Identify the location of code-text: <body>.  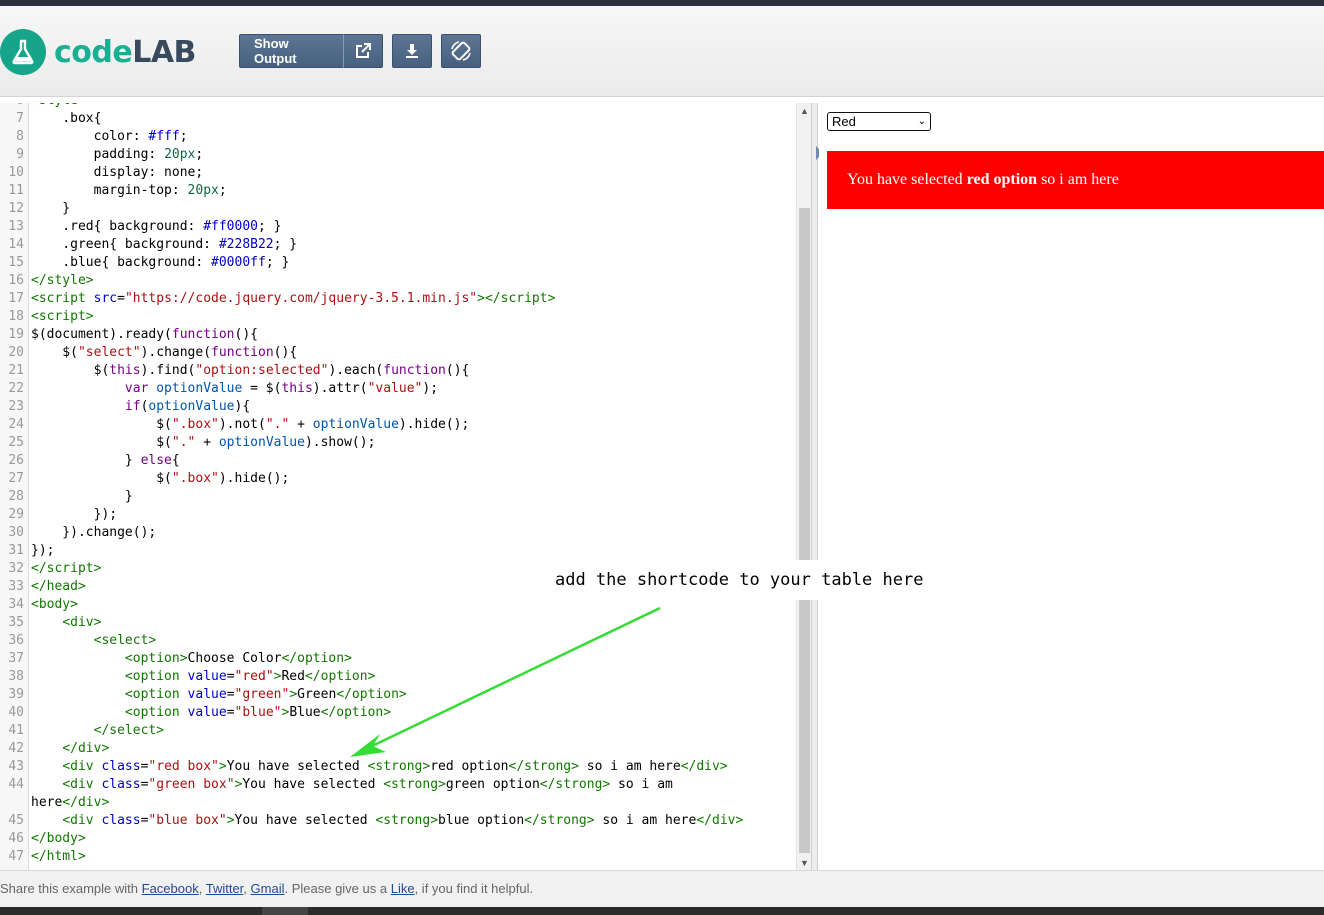
(54, 604).